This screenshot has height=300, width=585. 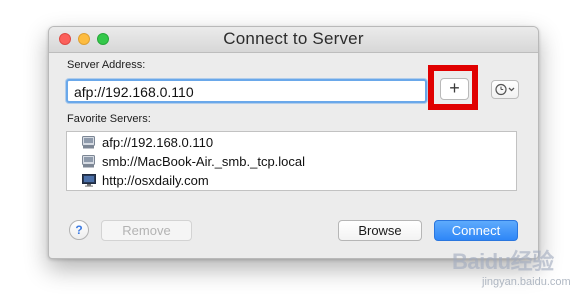 What do you see at coordinates (89, 180) in the screenshot?
I see `computer-display-icon` at bounding box center [89, 180].